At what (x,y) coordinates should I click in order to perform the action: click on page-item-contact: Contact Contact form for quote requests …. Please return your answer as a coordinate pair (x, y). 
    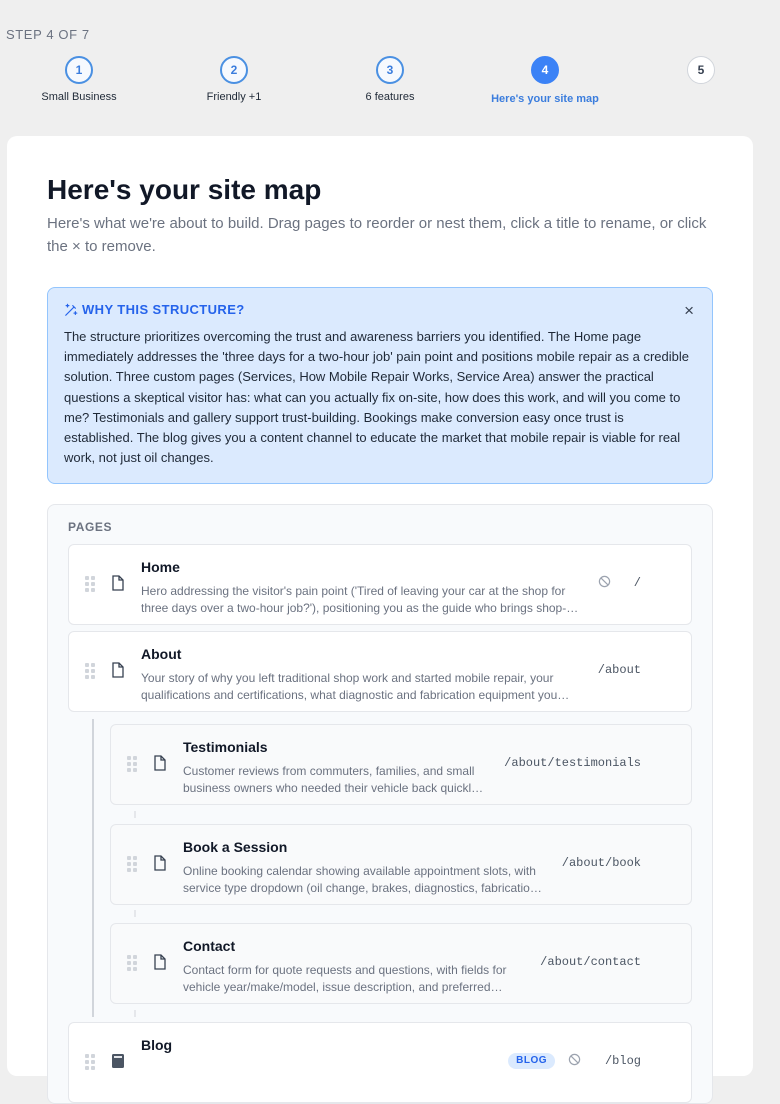
    Looking at the image, I should click on (401, 963).